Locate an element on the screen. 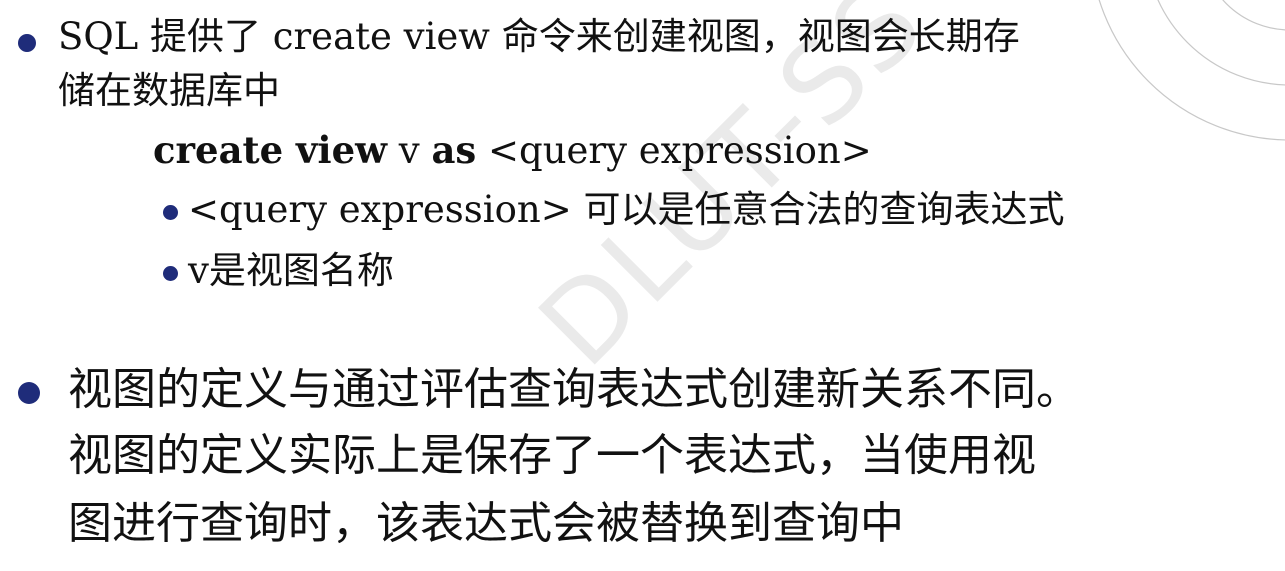 The height and width of the screenshot is (571, 1285). arc-outer is located at coordinates (1191, 70).